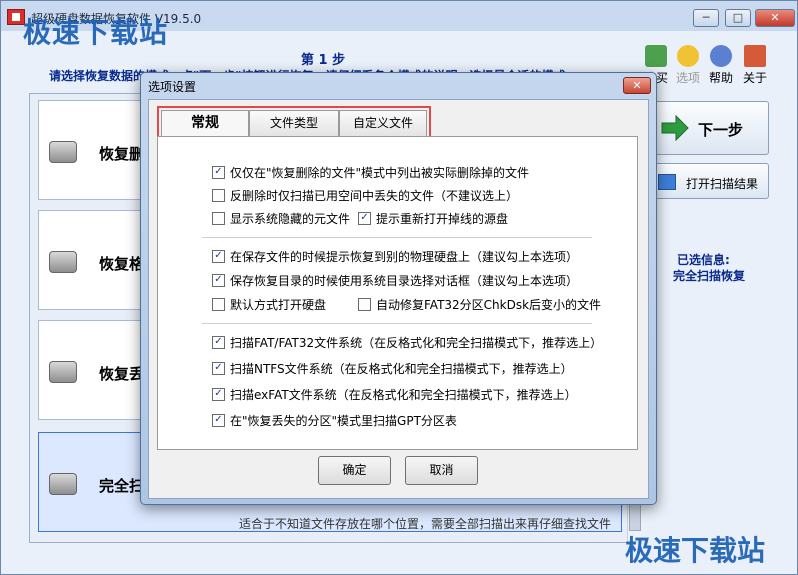  Describe the element at coordinates (706, 18) in the screenshot. I see `minimize-button: ─` at that location.